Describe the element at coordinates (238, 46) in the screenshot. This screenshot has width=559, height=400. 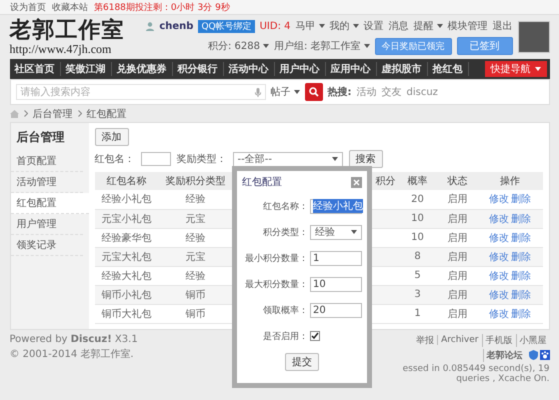
I see `points-link: 积分: 6288` at that location.